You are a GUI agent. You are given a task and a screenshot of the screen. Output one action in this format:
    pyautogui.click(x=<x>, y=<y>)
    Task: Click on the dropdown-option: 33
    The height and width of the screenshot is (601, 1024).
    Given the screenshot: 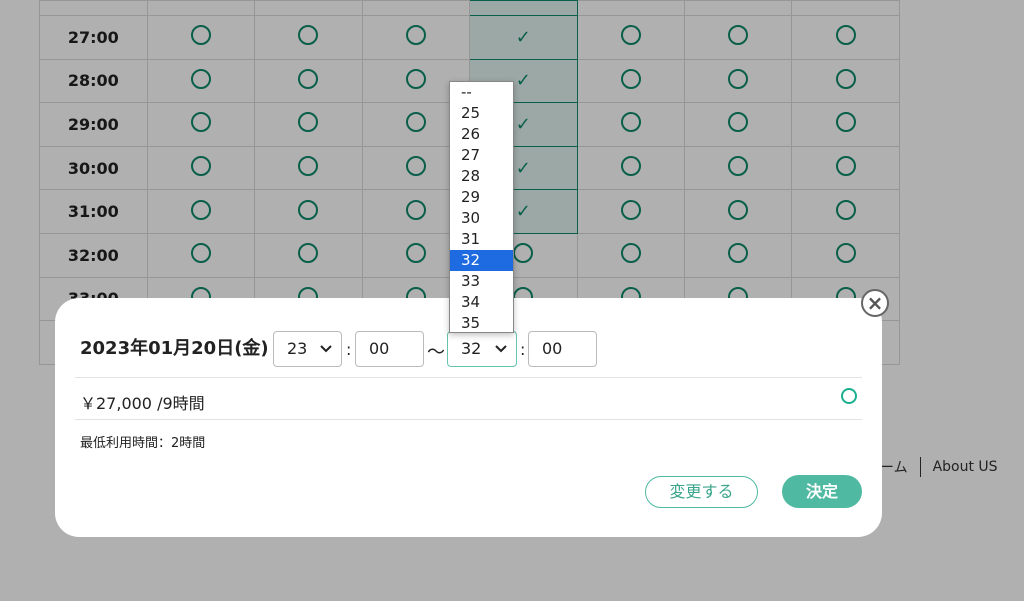 What is the action you would take?
    pyautogui.click(x=481, y=281)
    